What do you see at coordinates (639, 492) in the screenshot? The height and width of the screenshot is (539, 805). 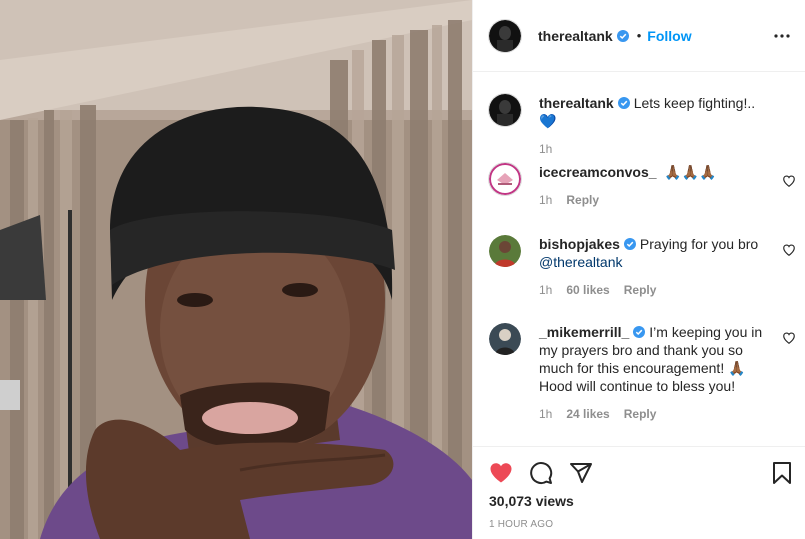 I see `post-actions: 30,073 views 1 HOUR AGO` at bounding box center [639, 492].